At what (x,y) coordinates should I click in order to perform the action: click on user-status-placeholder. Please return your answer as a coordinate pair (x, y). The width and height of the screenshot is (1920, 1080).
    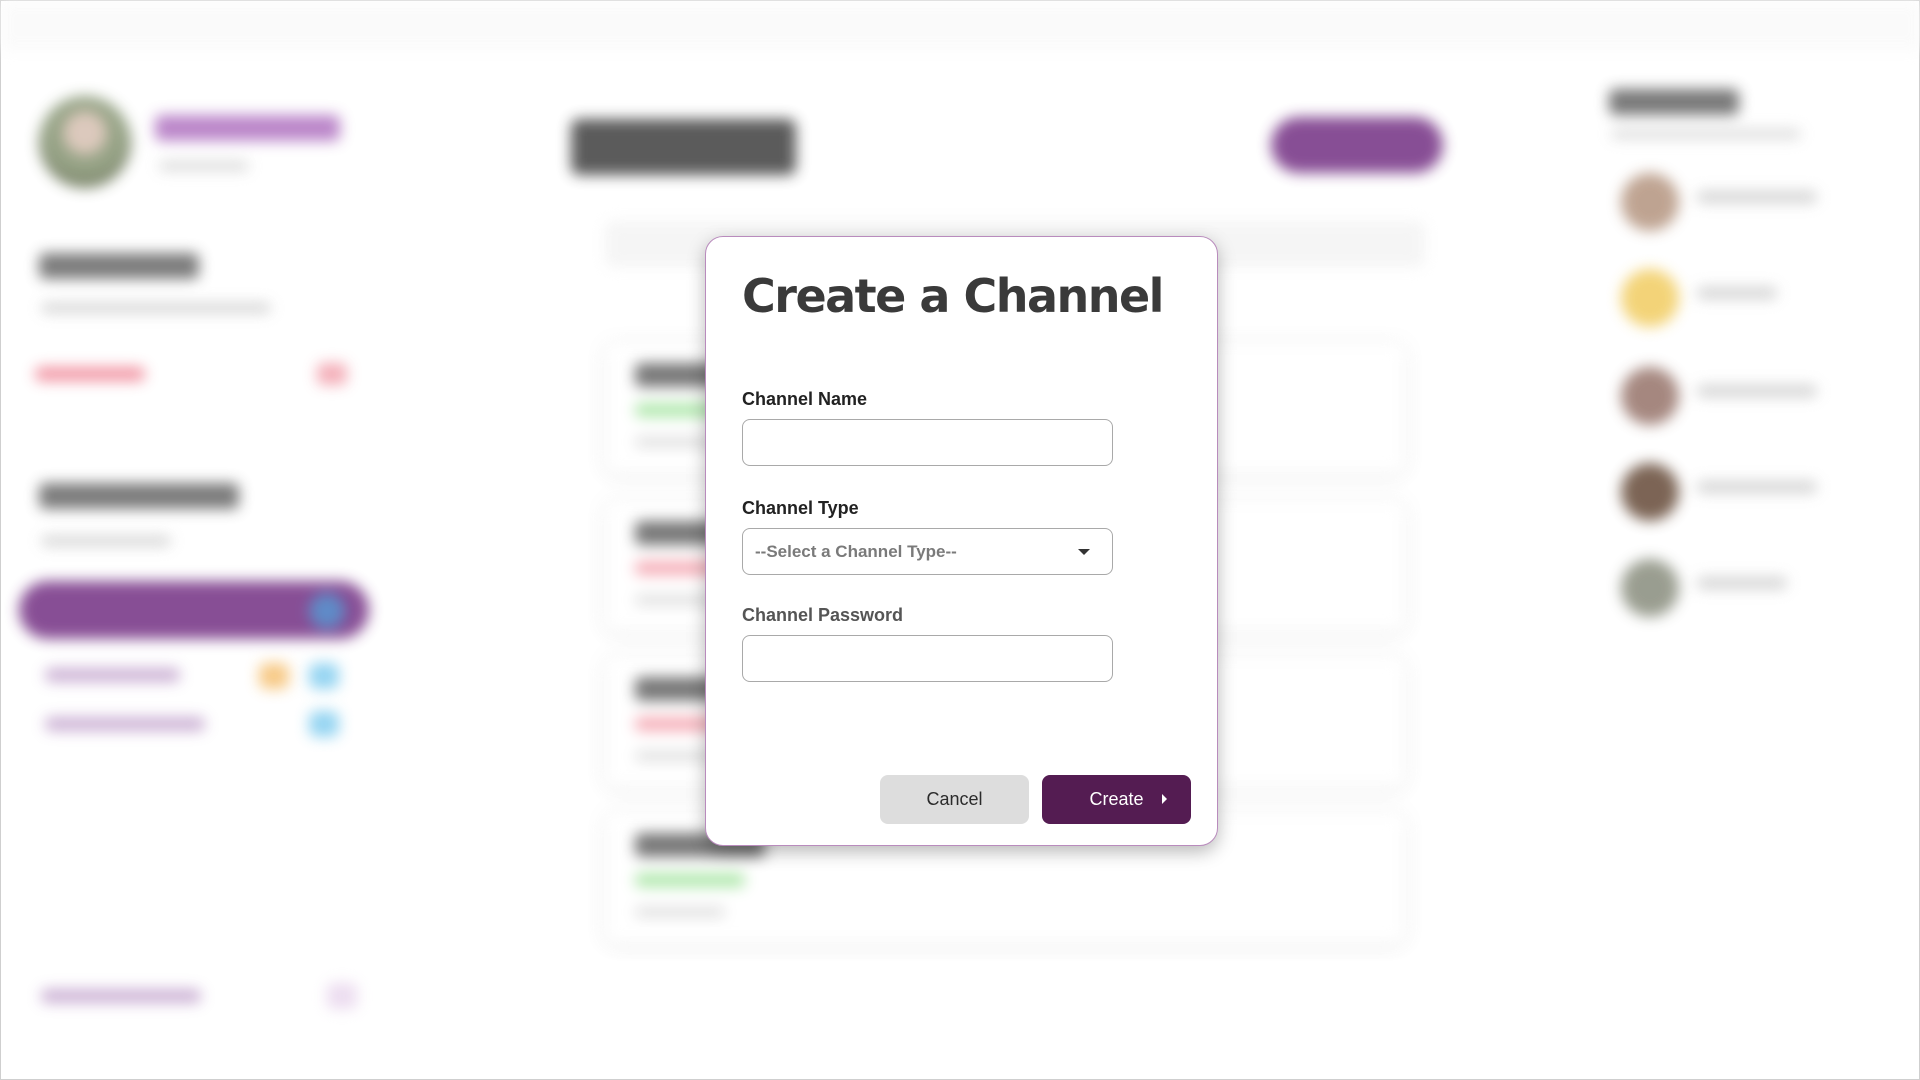
    Looking at the image, I should click on (204, 166).